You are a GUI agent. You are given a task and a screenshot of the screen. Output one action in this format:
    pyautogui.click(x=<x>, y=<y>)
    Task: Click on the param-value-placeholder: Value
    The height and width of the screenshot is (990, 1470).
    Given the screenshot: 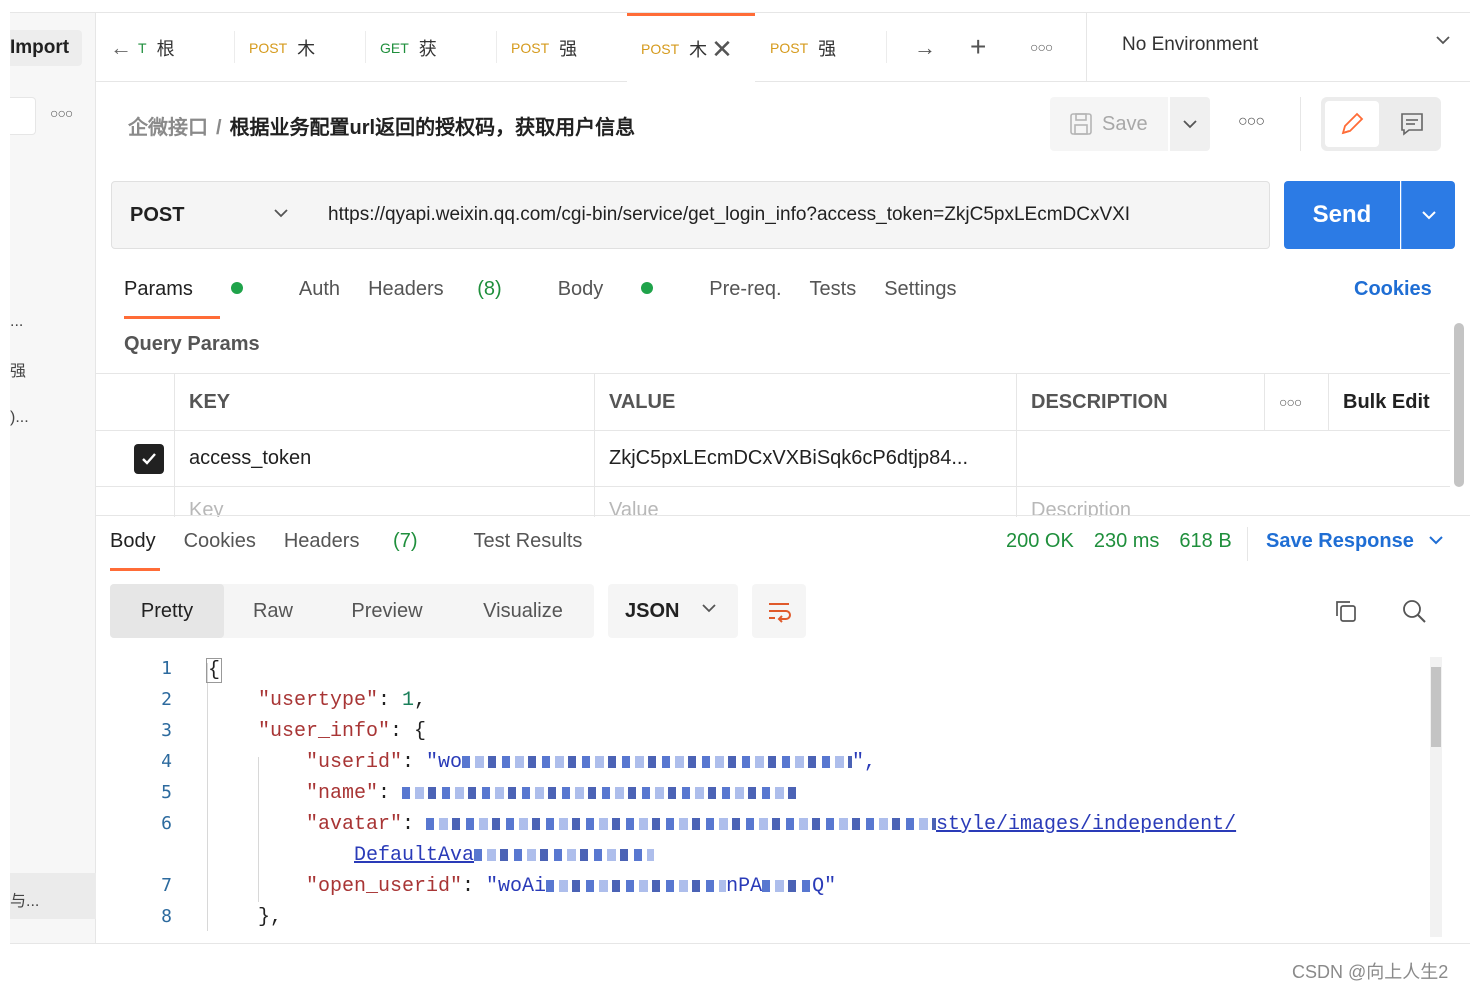 What is the action you would take?
    pyautogui.click(x=805, y=502)
    